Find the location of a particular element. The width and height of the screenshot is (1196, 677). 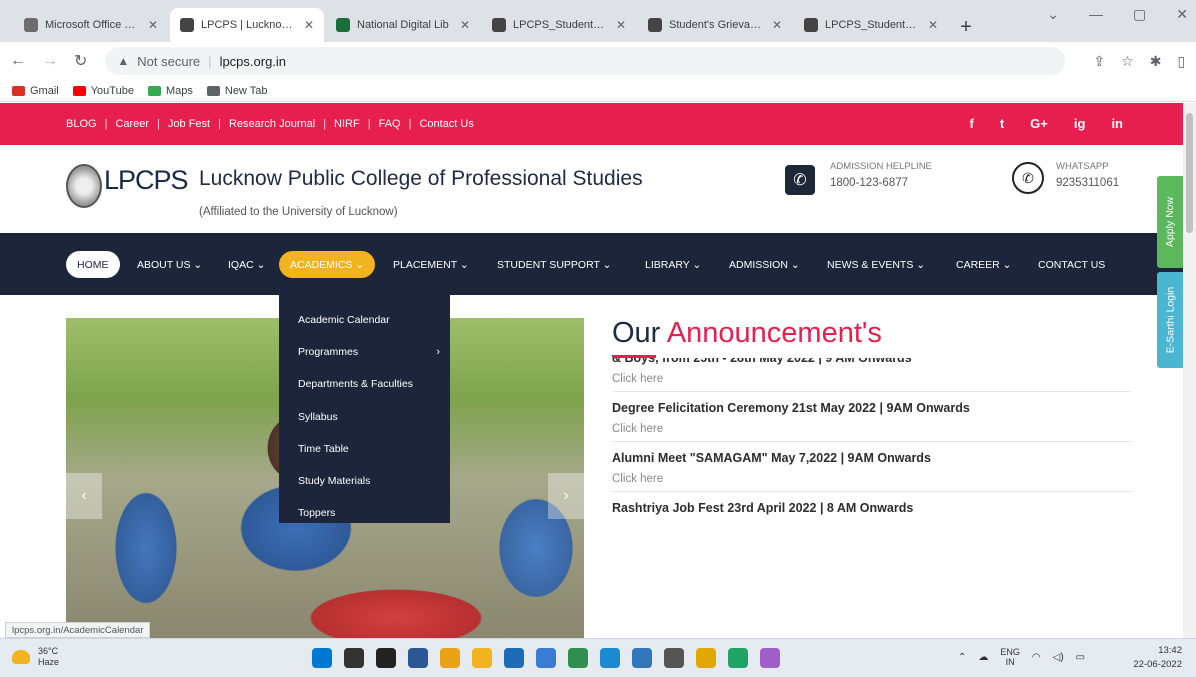

volume-icon: ◁) is located at coordinates (1058, 657).